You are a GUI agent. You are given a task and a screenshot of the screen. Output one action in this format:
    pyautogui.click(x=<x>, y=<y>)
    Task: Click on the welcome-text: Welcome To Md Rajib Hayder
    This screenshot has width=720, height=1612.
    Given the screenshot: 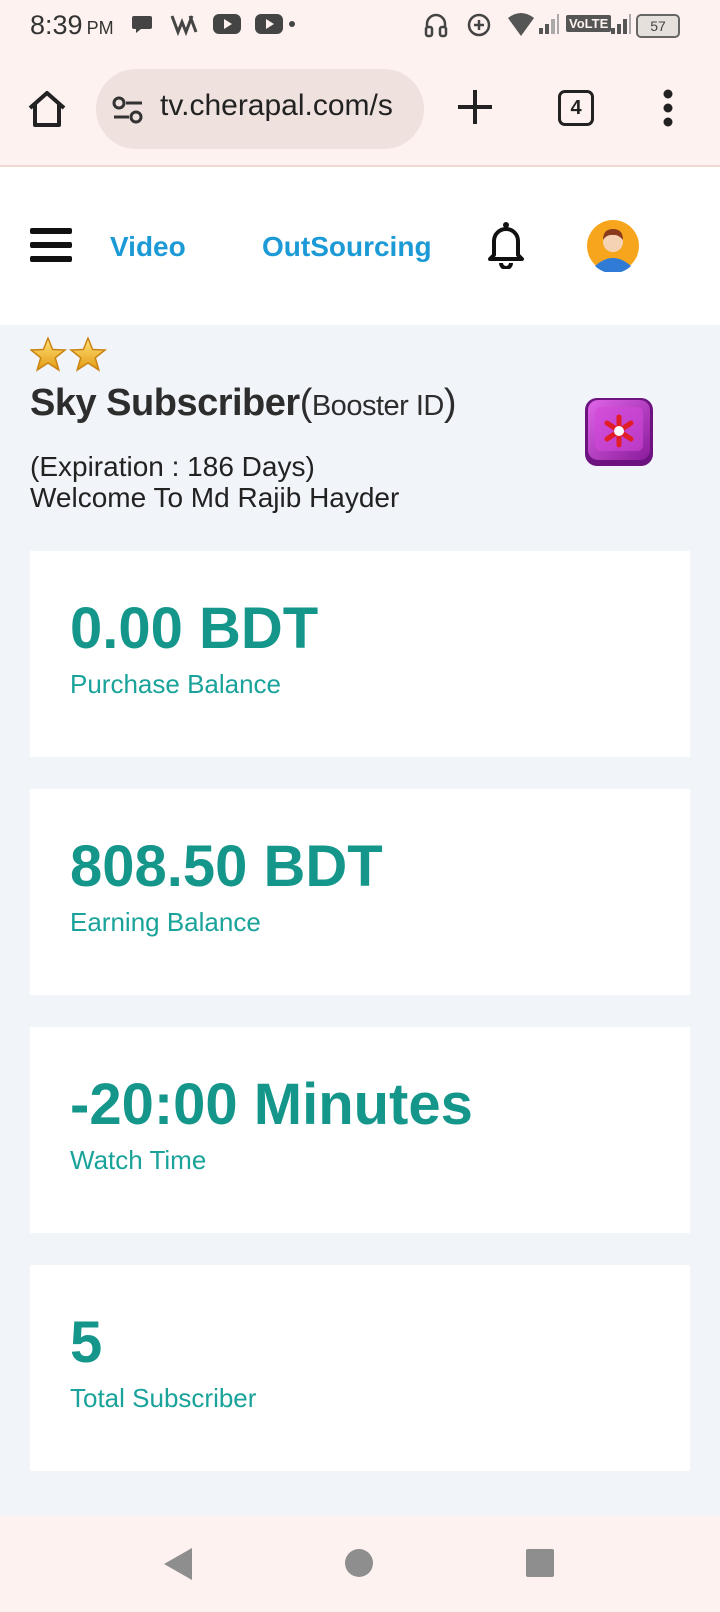 What is the action you would take?
    pyautogui.click(x=215, y=497)
    